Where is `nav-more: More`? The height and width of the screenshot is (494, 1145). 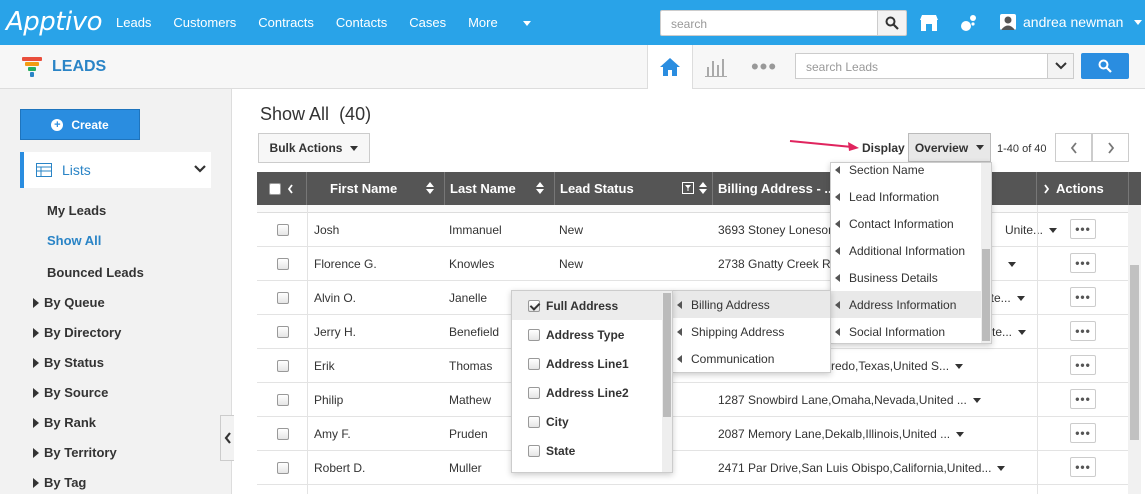 nav-more: More is located at coordinates (499, 22).